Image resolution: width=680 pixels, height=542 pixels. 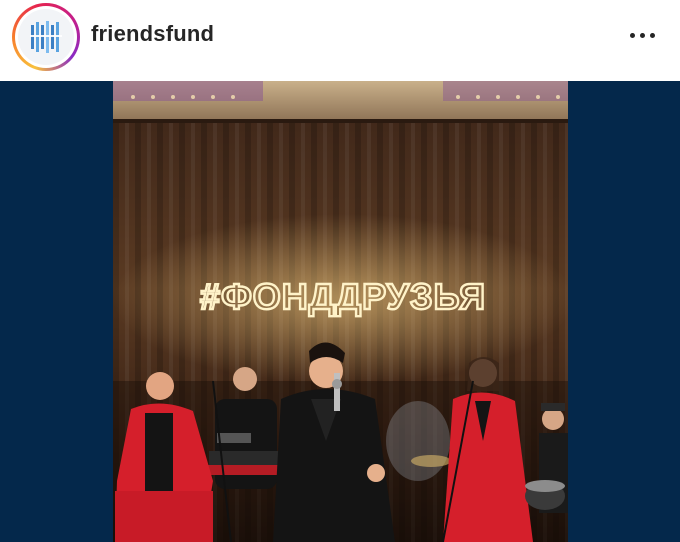 What do you see at coordinates (343, 296) in the screenshot?
I see `neon-sign: #ФОНДДРУЗЬЯ` at bounding box center [343, 296].